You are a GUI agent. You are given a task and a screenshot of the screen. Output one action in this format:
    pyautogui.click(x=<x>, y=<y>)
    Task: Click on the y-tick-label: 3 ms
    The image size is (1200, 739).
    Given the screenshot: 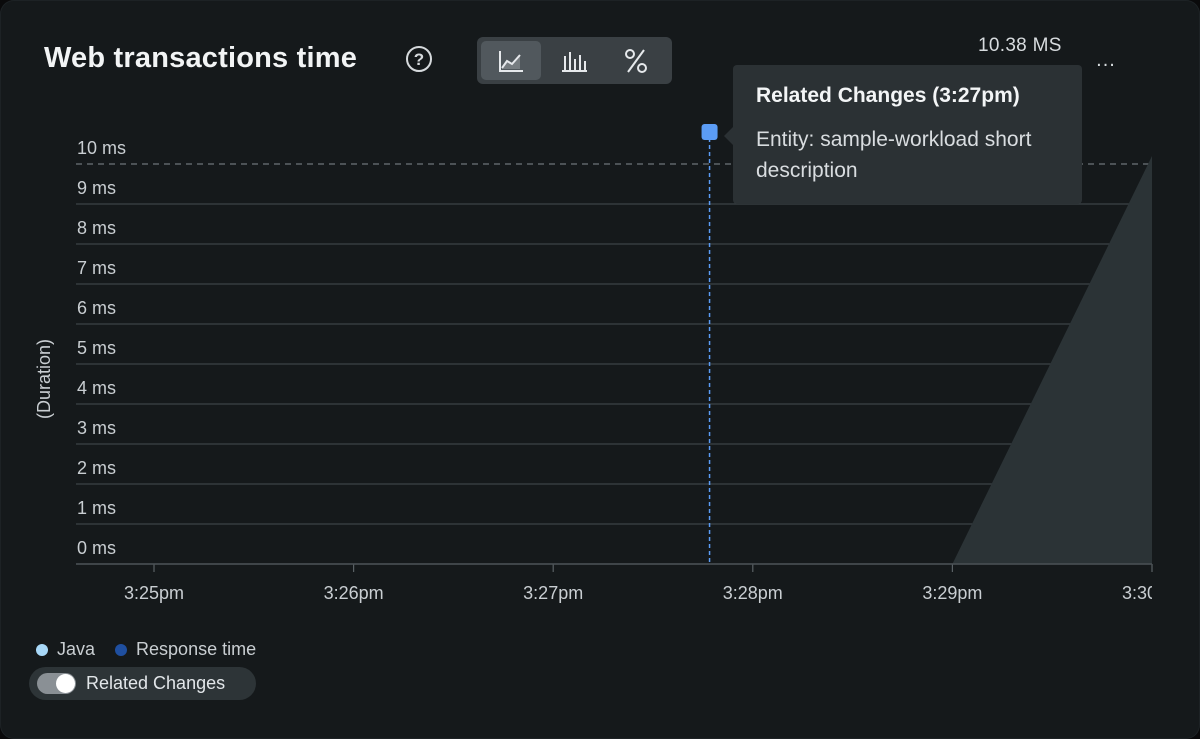 What is the action you would take?
    pyautogui.click(x=96, y=428)
    